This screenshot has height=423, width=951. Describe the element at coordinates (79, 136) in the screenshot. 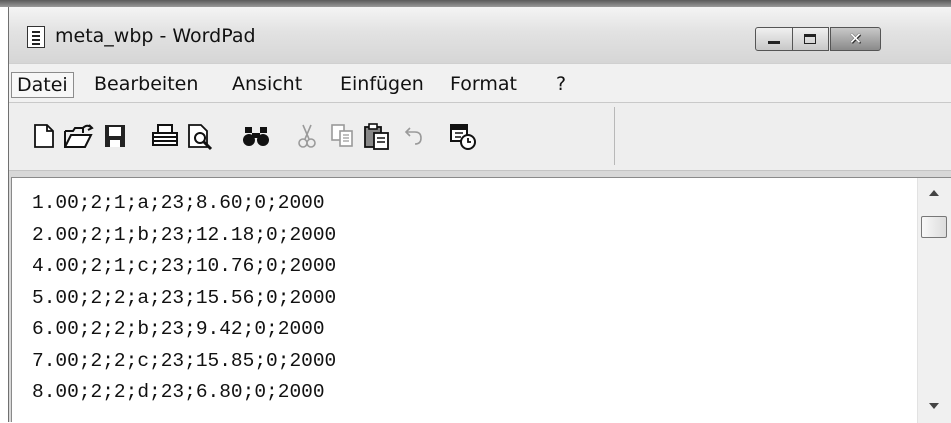

I see `open-icon` at that location.